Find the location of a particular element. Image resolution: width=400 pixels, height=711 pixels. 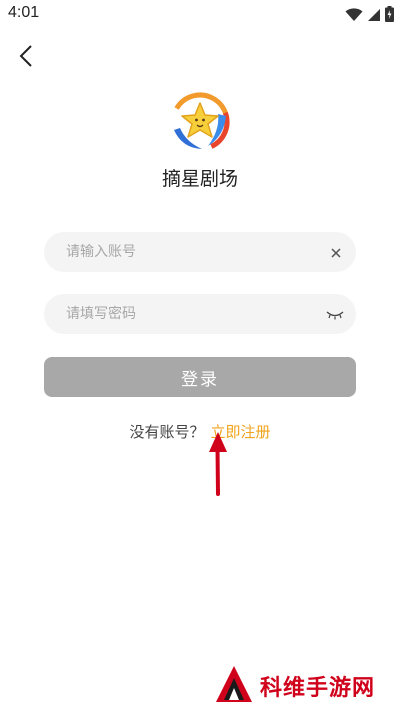

chevron-left-icon is located at coordinates (26, 58).